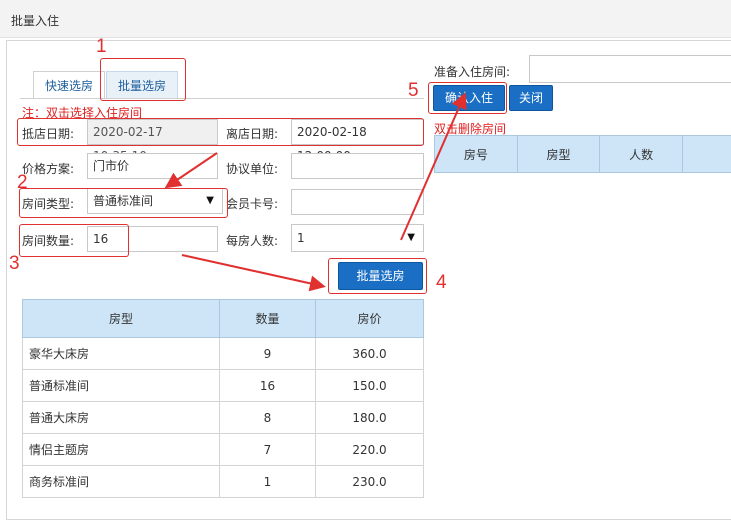 The height and width of the screenshot is (520, 731). I want to click on step-number-2: 2, so click(22, 182).